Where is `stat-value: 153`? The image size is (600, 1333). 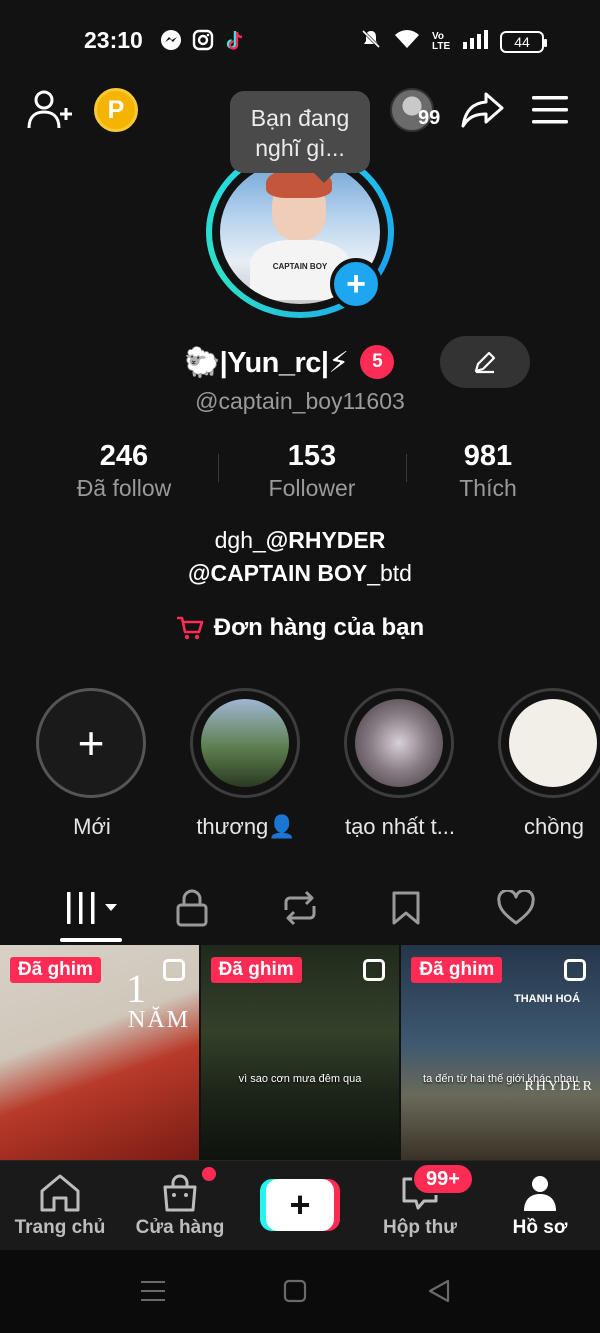
stat-value: 153 is located at coordinates (312, 456).